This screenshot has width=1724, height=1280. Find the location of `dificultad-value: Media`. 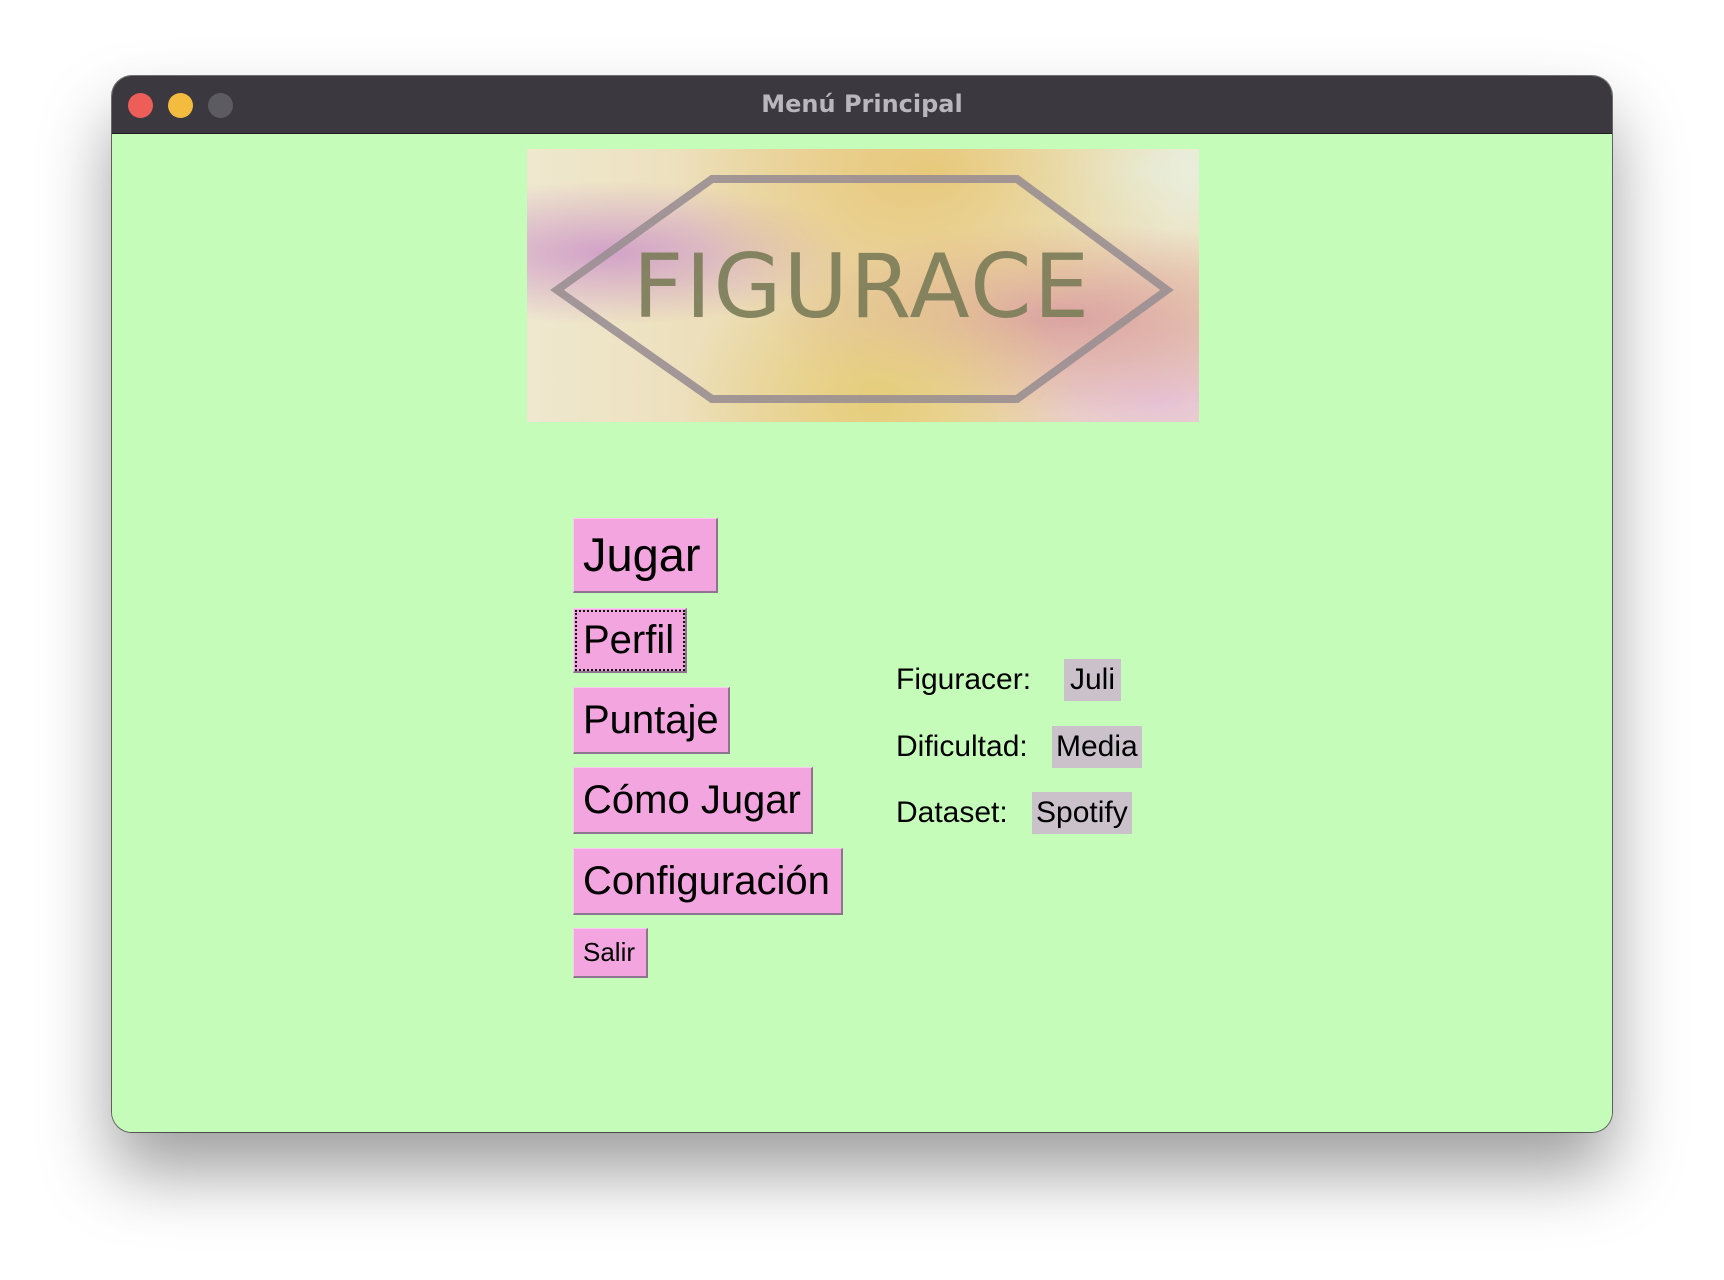

dificultad-value: Media is located at coordinates (1097, 747).